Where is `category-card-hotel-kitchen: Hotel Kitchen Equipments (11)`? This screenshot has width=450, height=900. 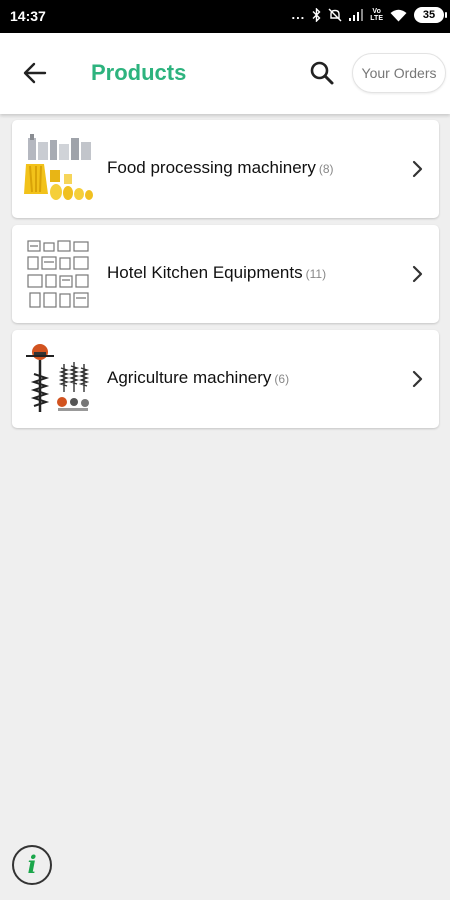
category-card-hotel-kitchen: Hotel Kitchen Equipments (11) is located at coordinates (225, 274).